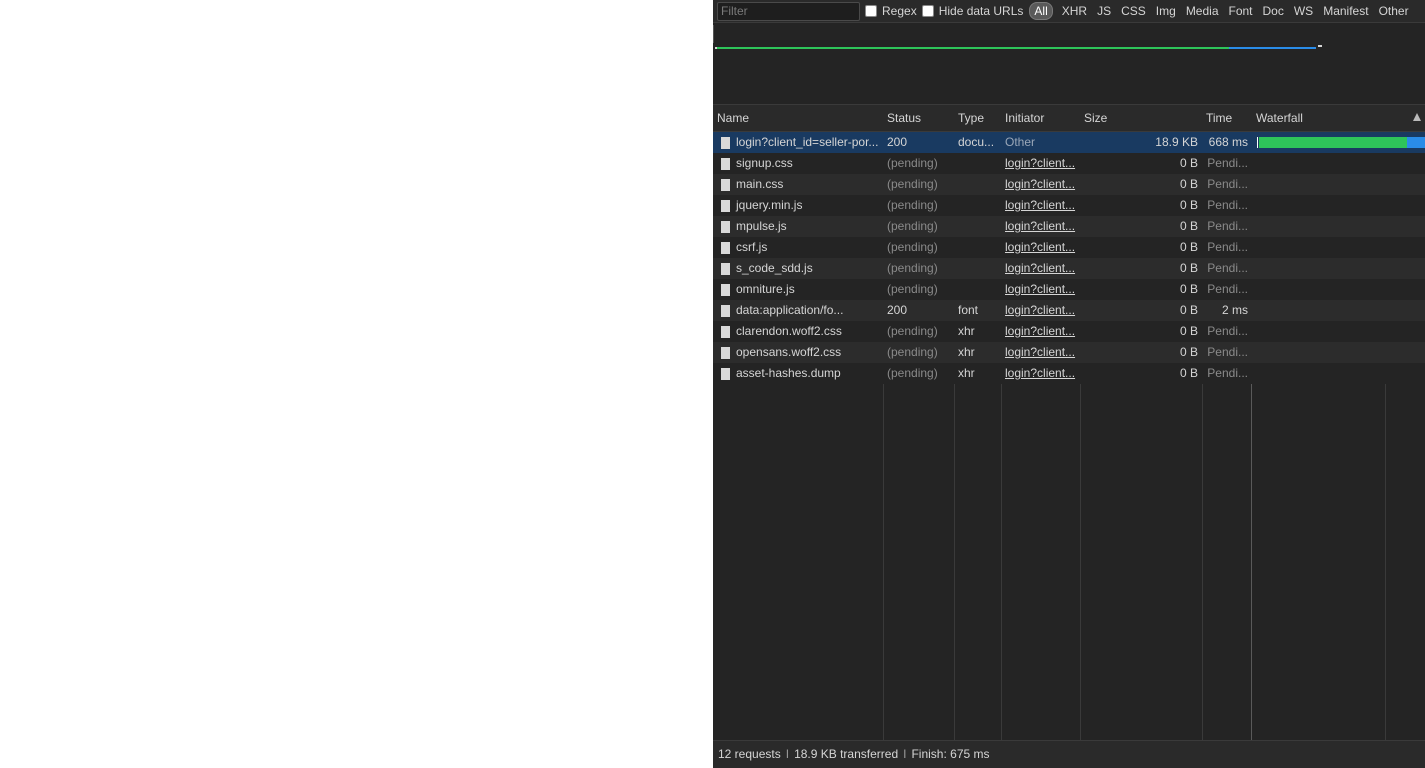  Describe the element at coordinates (1417, 117) in the screenshot. I see `sort-ascending-icon` at that location.